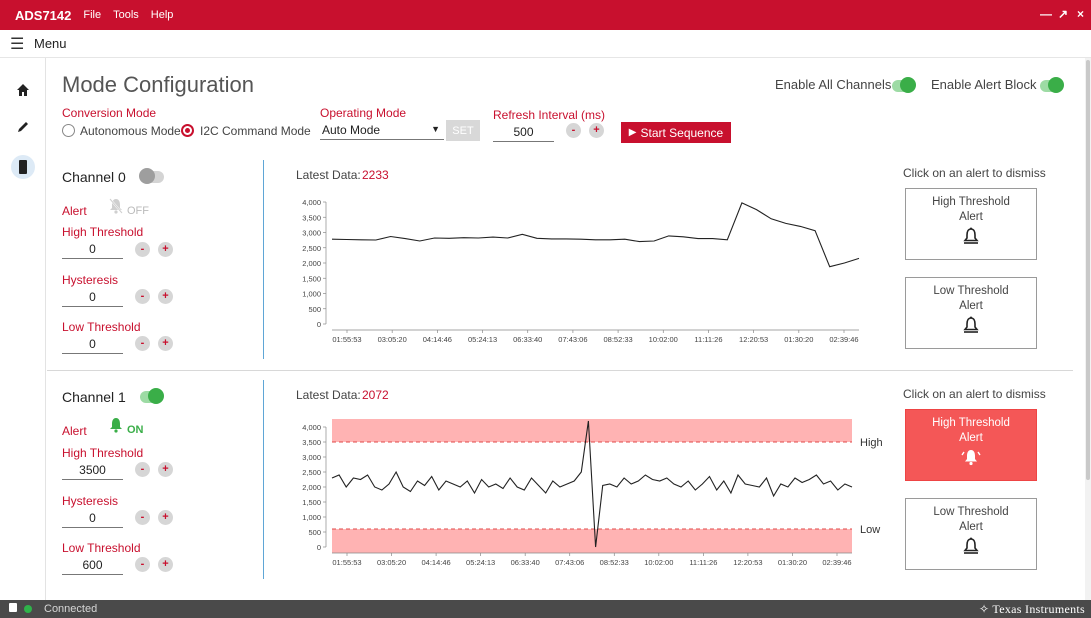 The height and width of the screenshot is (618, 1091). I want to click on channel-1-high-threshold-label: High Threshold, so click(103, 453).